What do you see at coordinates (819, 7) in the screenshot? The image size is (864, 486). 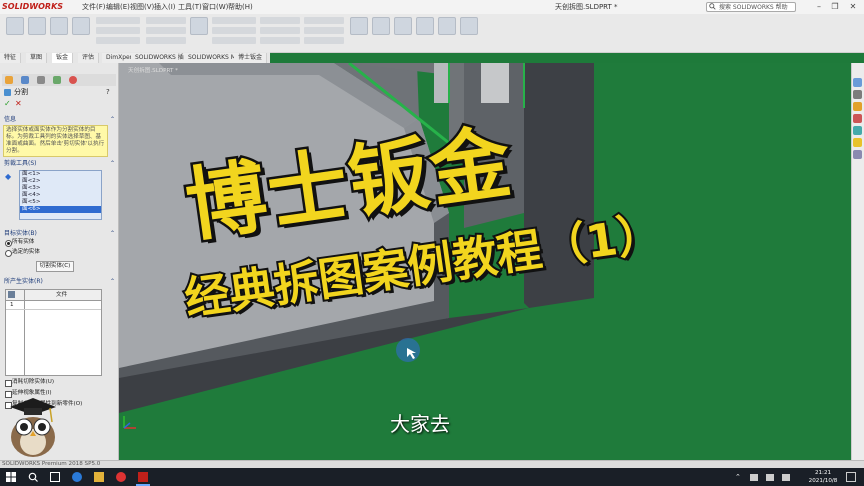 I see `minimize-icon: –` at bounding box center [819, 7].